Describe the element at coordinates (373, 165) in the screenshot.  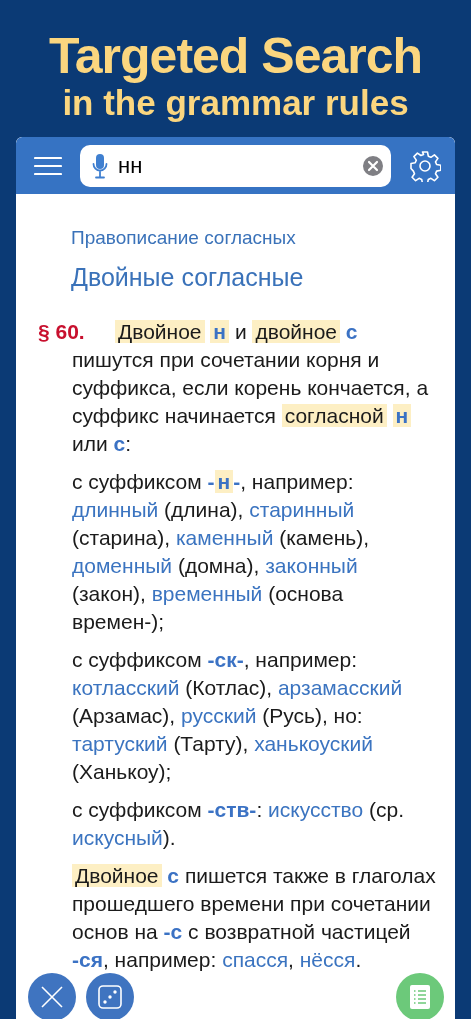
I see `clear-icon` at that location.